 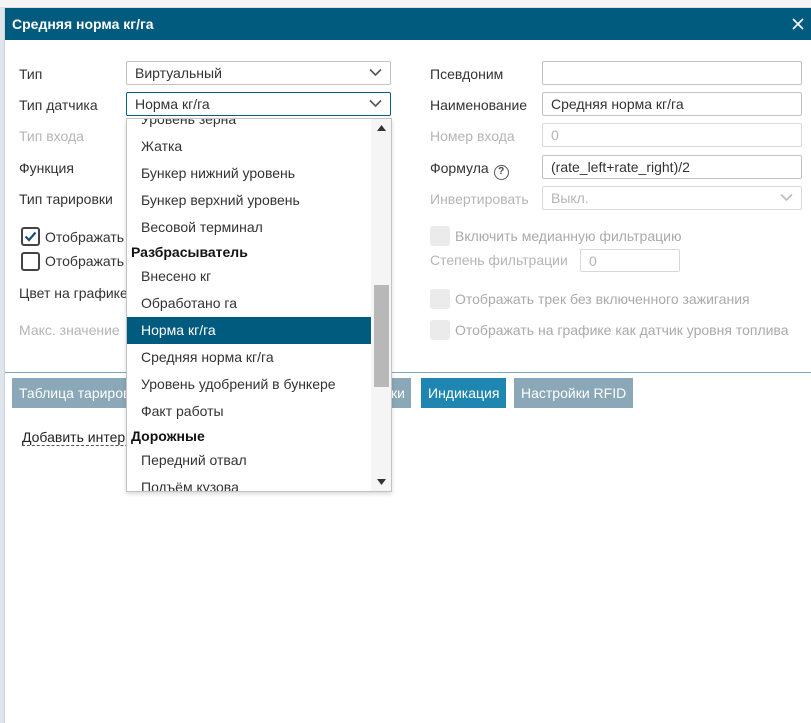 What do you see at coordinates (249, 460) in the screenshot?
I see `dropdown-option: Передний отвал` at bounding box center [249, 460].